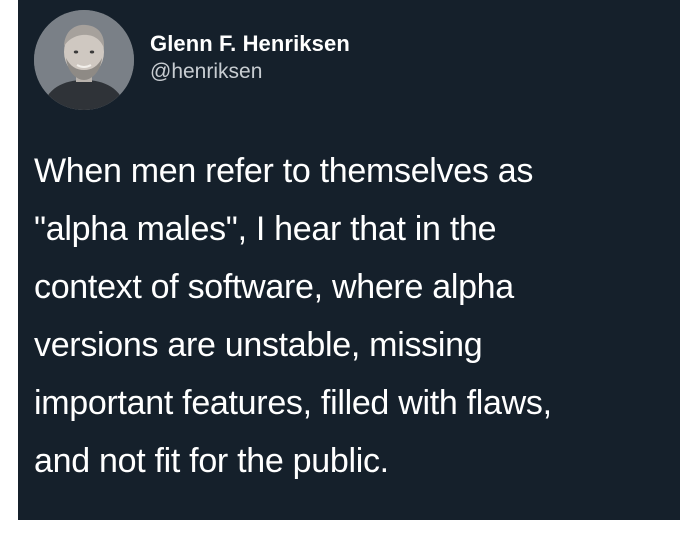  I want to click on tweet-text-line: important features, filled with flaws,, so click(293, 403).